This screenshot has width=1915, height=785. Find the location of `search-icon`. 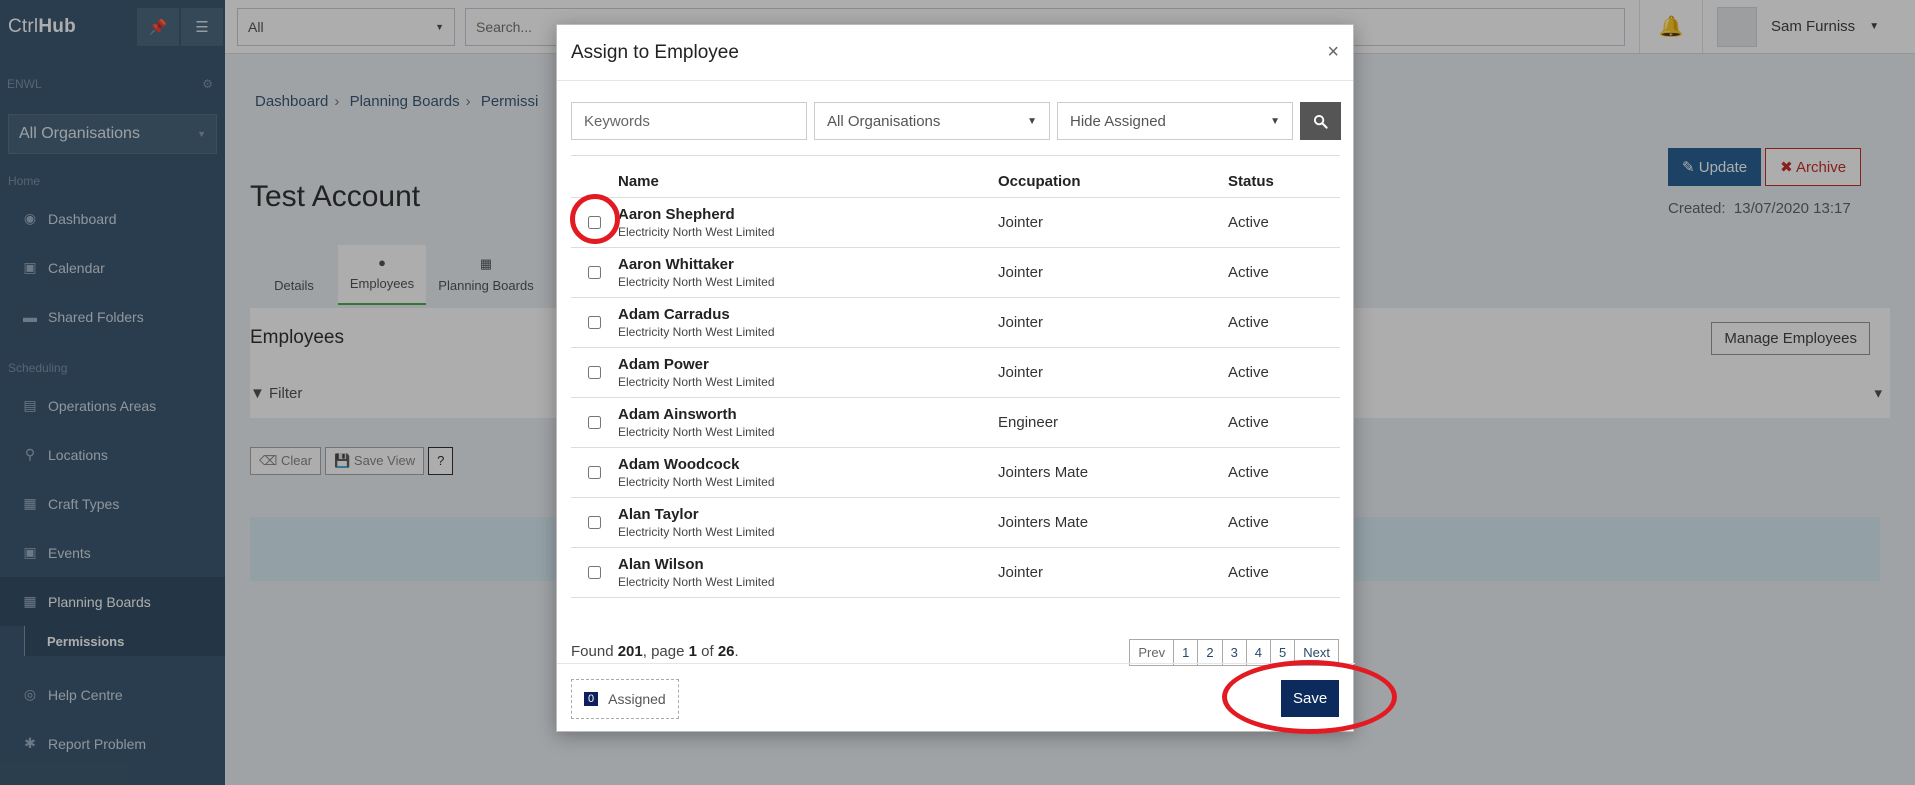

search-icon is located at coordinates (1320, 121).